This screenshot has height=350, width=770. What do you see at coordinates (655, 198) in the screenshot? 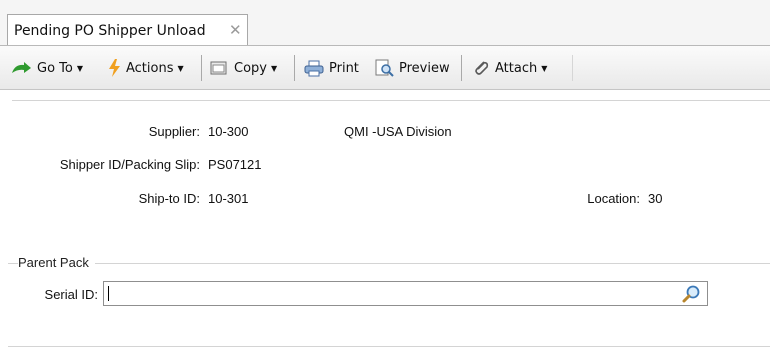
I see `location-value: 30` at bounding box center [655, 198].